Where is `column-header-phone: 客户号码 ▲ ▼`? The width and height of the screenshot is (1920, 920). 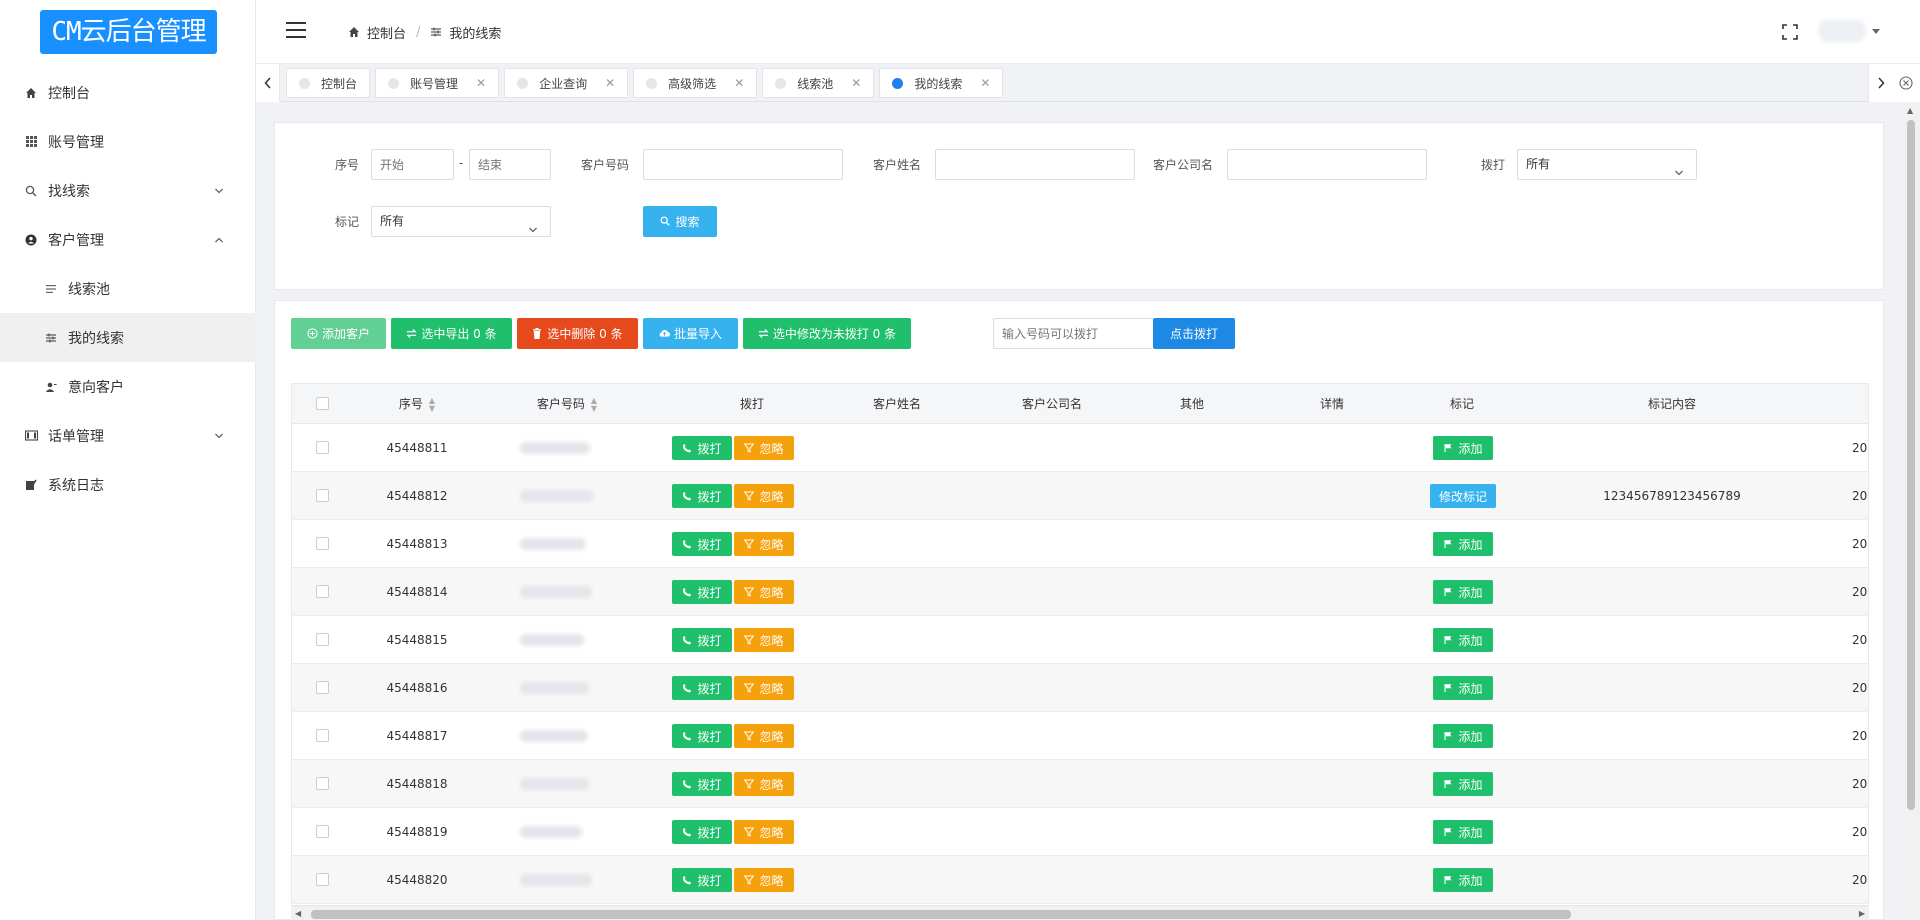
column-header-phone: 客户号码 ▲ ▼ is located at coordinates (567, 404).